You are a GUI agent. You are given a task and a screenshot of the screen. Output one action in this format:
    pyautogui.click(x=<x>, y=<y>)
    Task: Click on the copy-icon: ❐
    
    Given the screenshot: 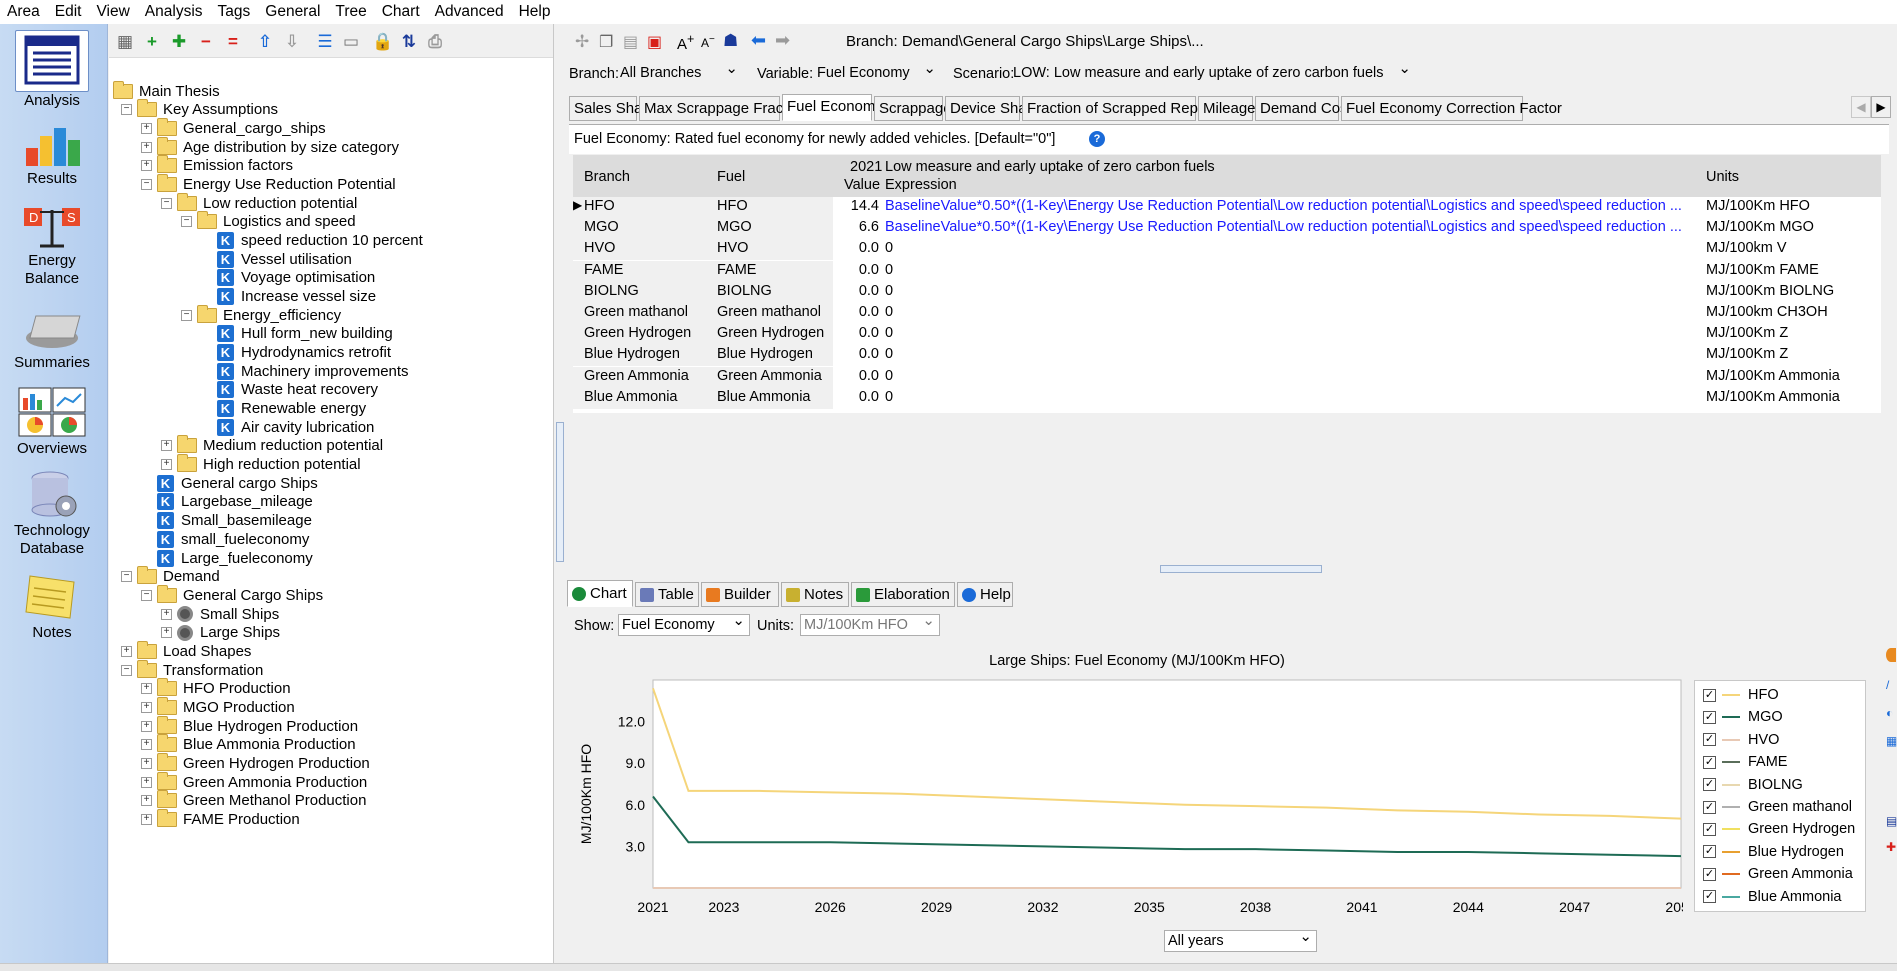 What is the action you would take?
    pyautogui.click(x=606, y=42)
    